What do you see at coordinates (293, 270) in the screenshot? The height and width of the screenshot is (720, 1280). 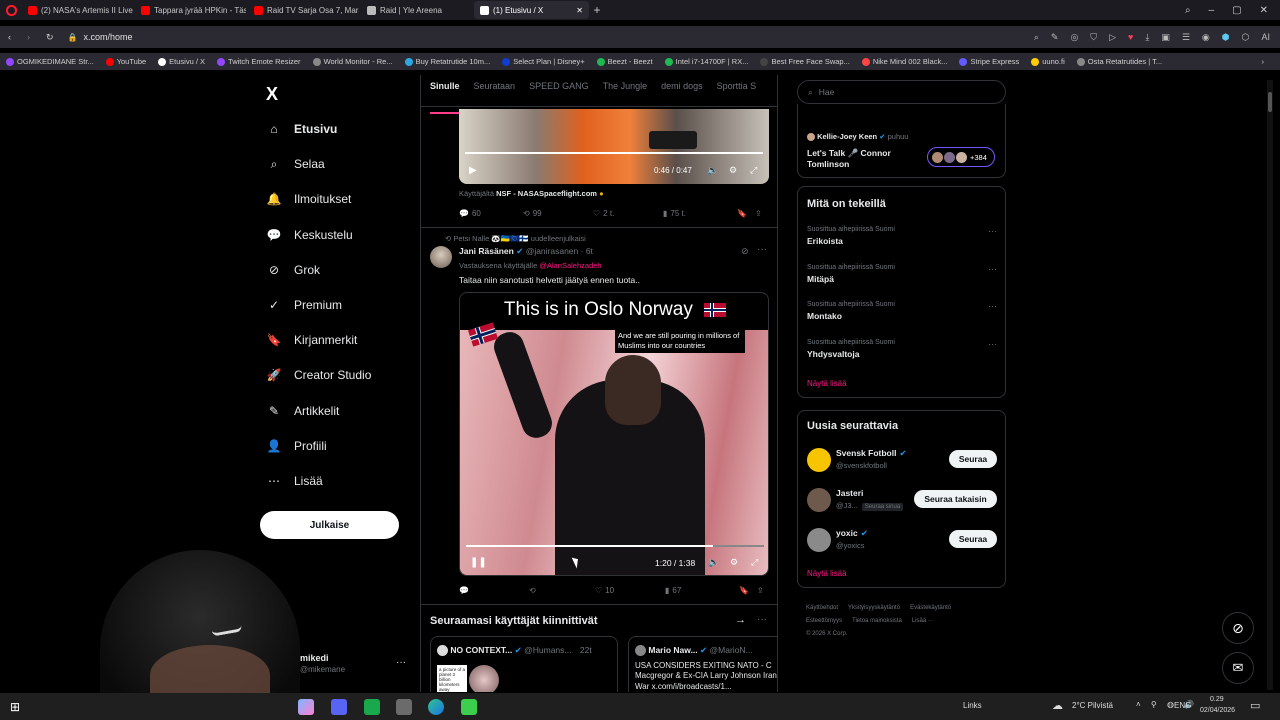 I see `nav-item-grok: ⊘ Grok` at bounding box center [293, 270].